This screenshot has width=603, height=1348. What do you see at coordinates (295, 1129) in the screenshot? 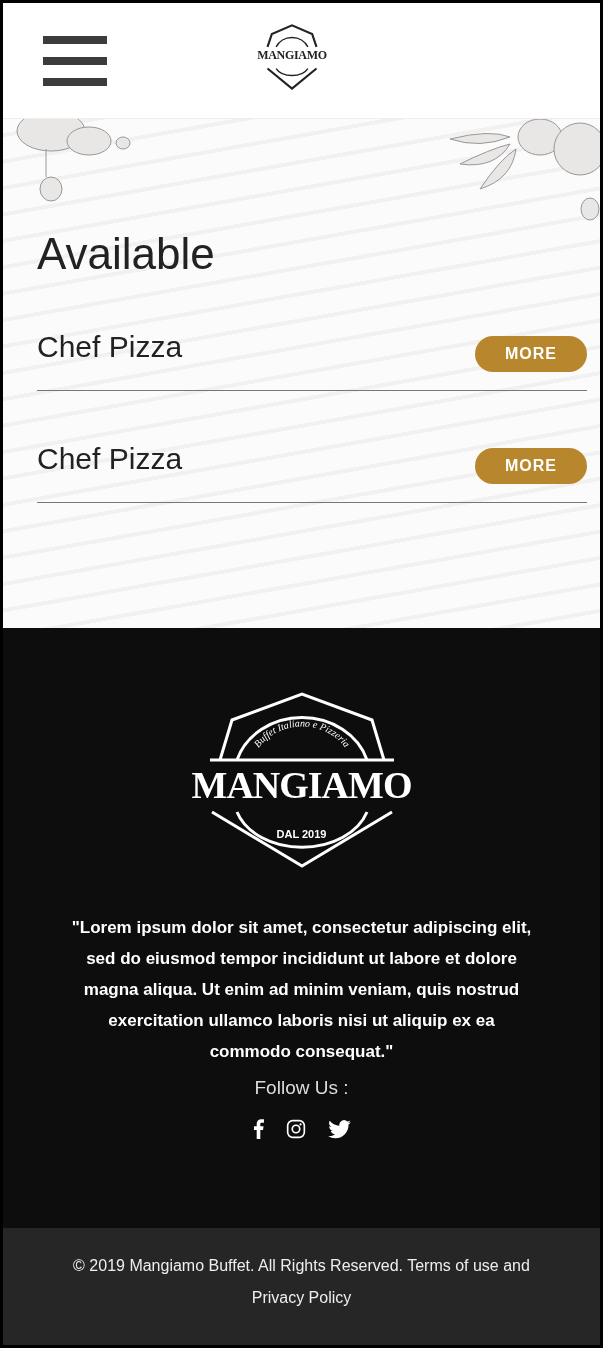
I see `instagram-icon` at bounding box center [295, 1129].